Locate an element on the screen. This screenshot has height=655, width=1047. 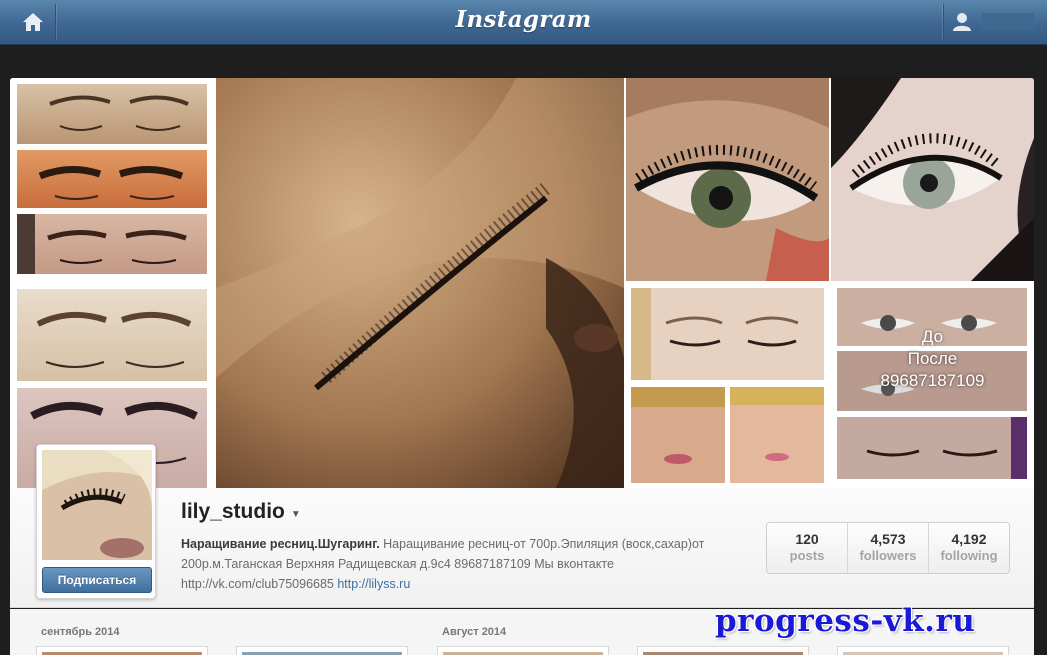
month-header-september: сентябрь 2014 is located at coordinates (80, 632).